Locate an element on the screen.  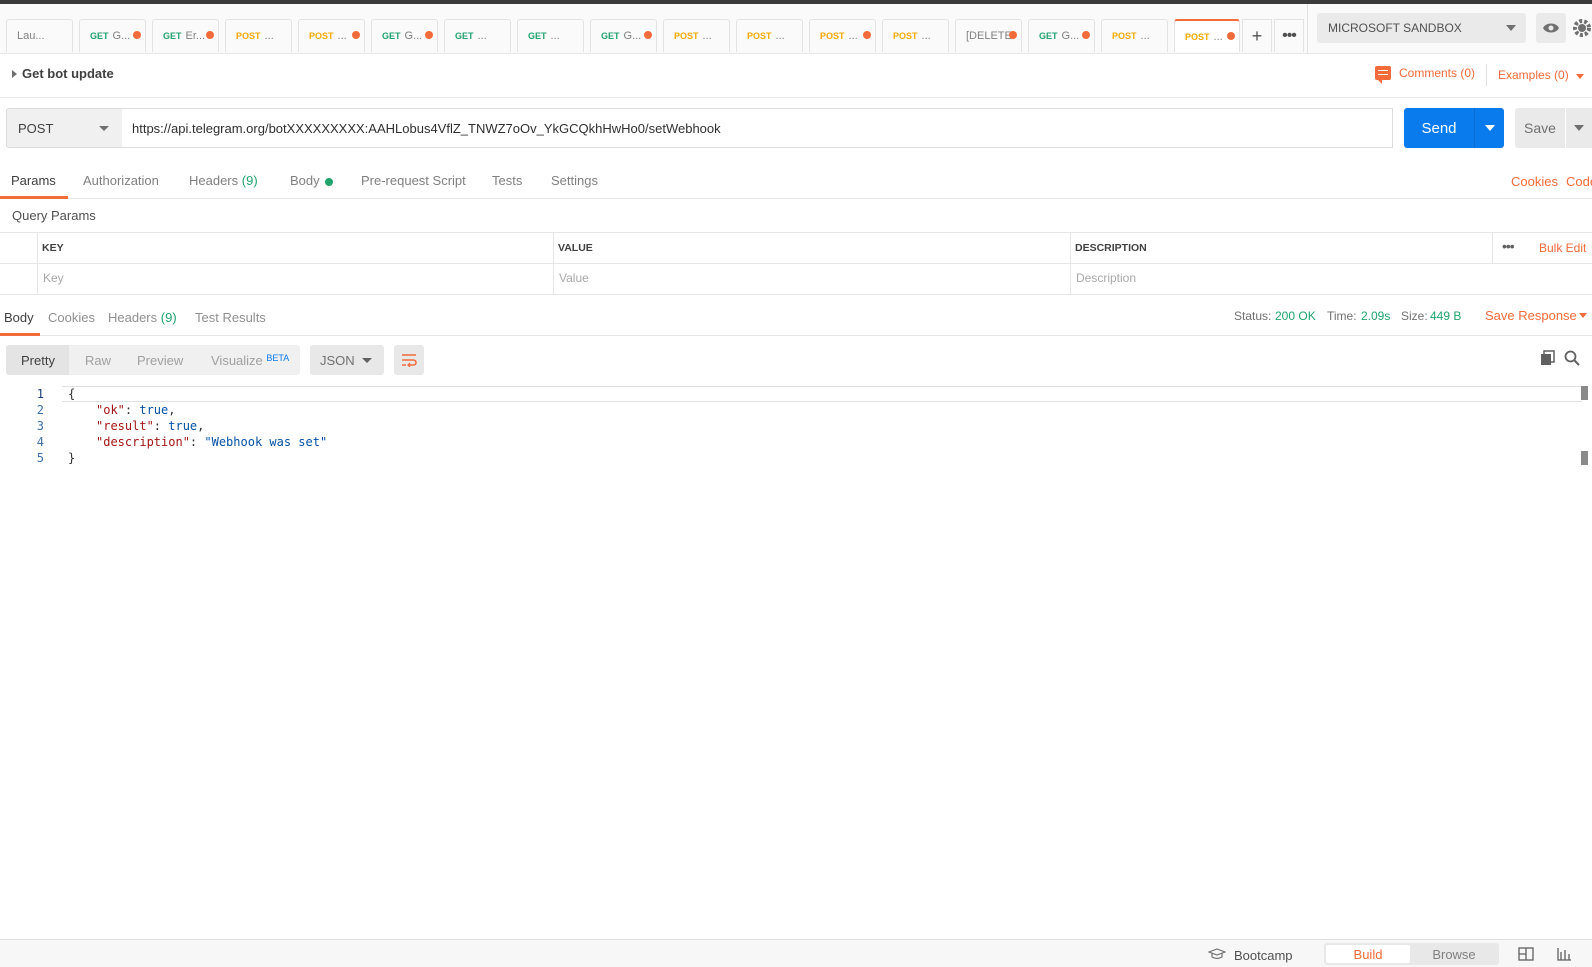
wrap-lines-button is located at coordinates (409, 360).